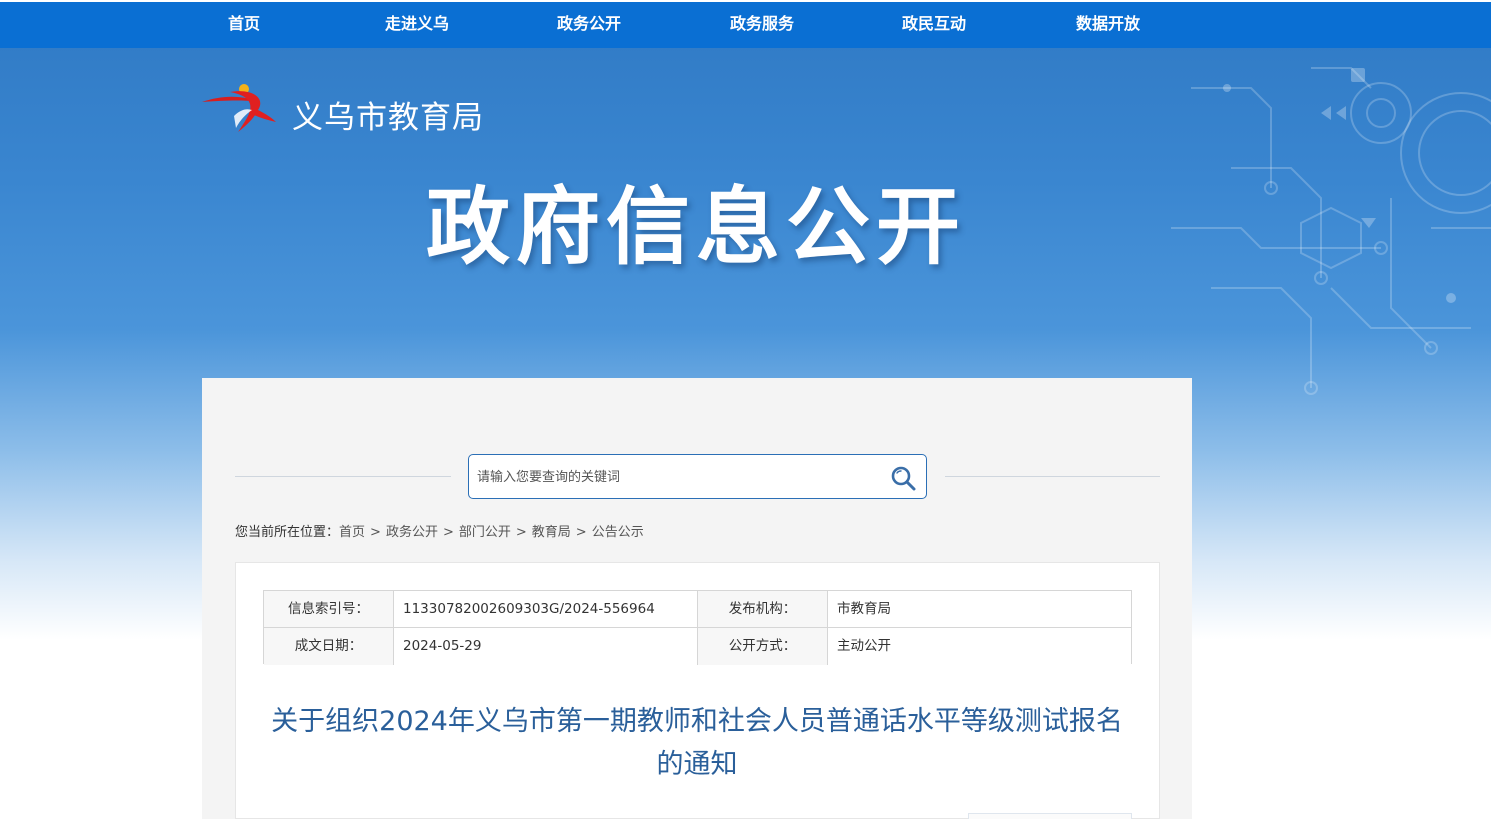 Image resolution: width=1491 pixels, height=819 pixels. I want to click on meta-publisher-label: 发布机构：, so click(763, 609).